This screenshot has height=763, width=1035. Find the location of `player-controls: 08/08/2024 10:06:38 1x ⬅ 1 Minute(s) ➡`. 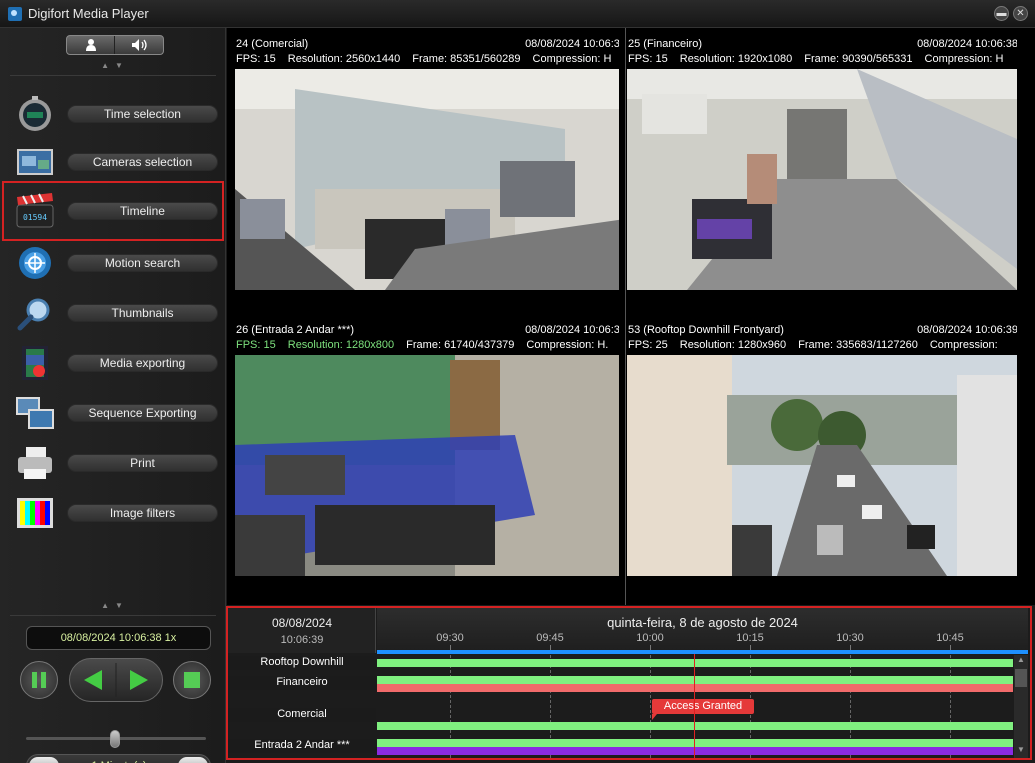

player-controls: 08/08/2024 10:06:38 1x ⬅ 1 Minute(s) ➡ is located at coordinates (113, 691).